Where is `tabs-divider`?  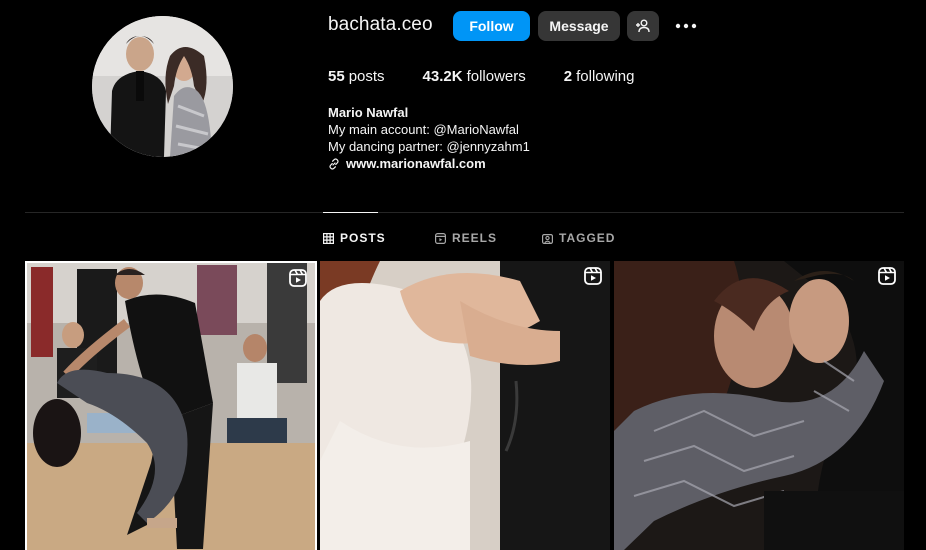 tabs-divider is located at coordinates (464, 212).